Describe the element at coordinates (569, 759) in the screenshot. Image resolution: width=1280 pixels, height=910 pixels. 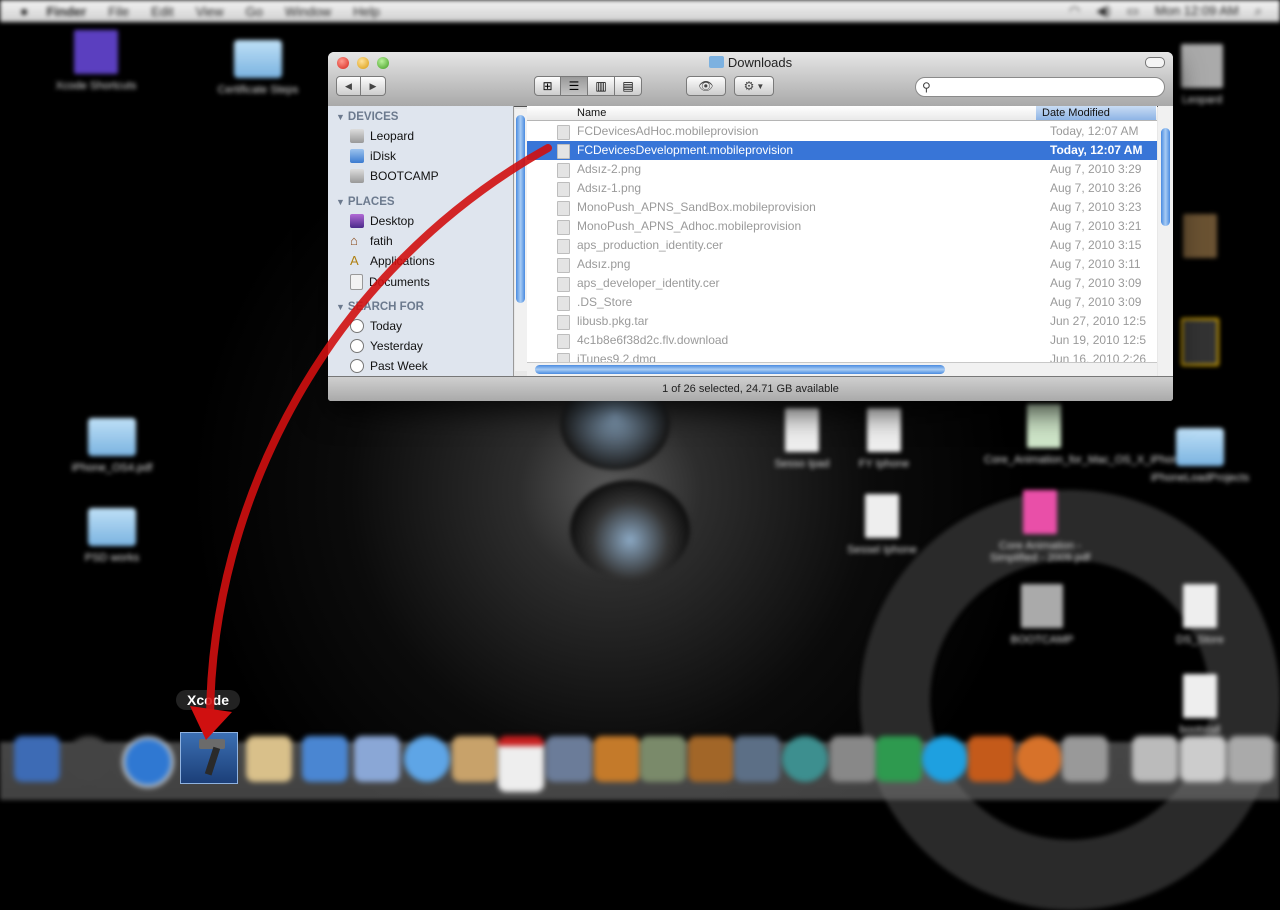
I see `dock-photo-icon` at that location.